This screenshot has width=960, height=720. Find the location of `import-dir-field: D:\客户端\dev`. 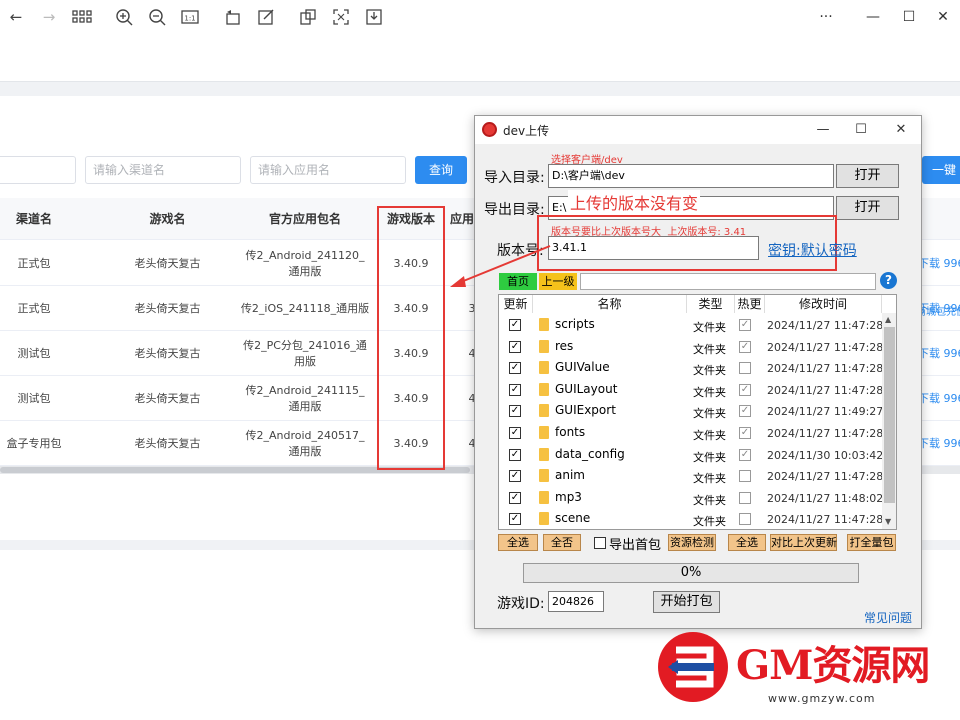

import-dir-field: D:\客户端\dev is located at coordinates (691, 176).